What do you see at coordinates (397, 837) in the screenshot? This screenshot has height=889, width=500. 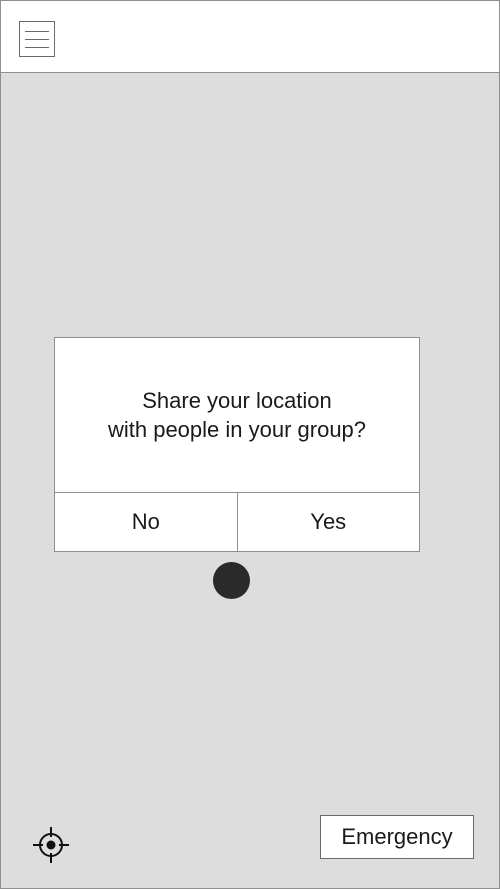 I see `emergency-button: Emergency` at bounding box center [397, 837].